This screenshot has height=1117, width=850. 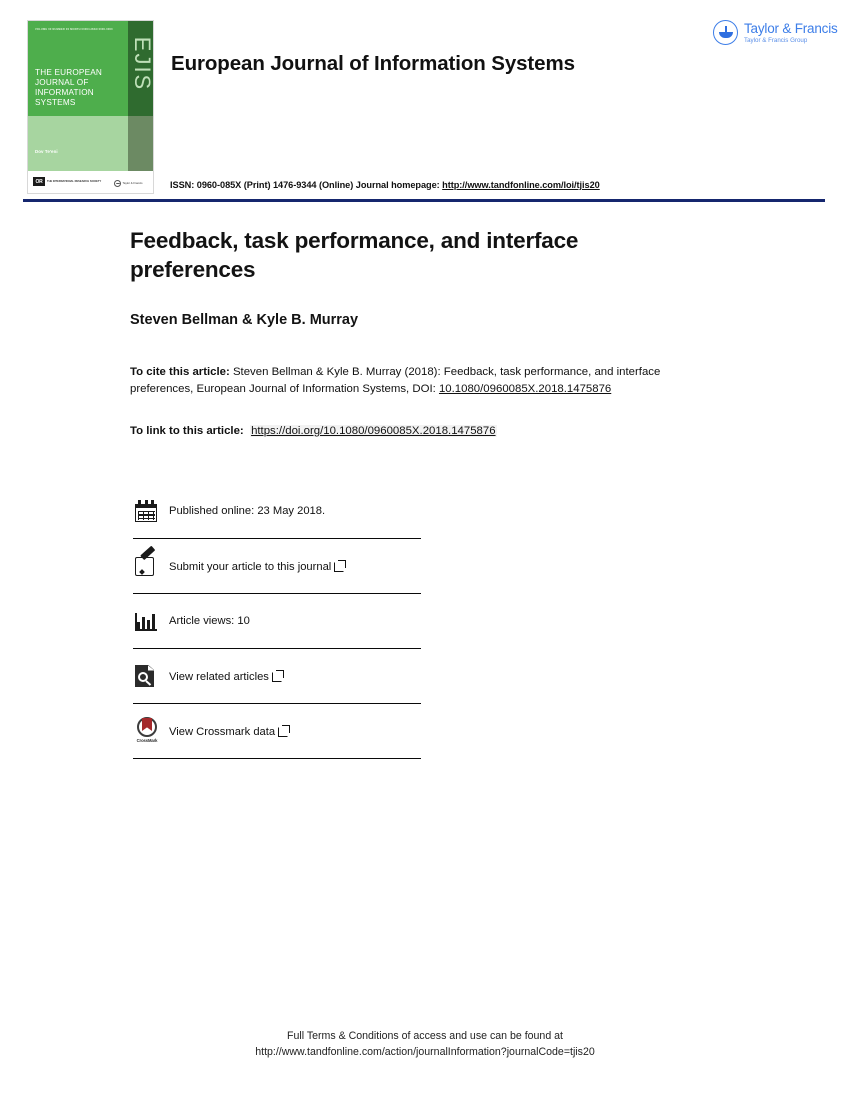 I want to click on meta-row-submit: Submit your article to this journal, so click(x=277, y=566).